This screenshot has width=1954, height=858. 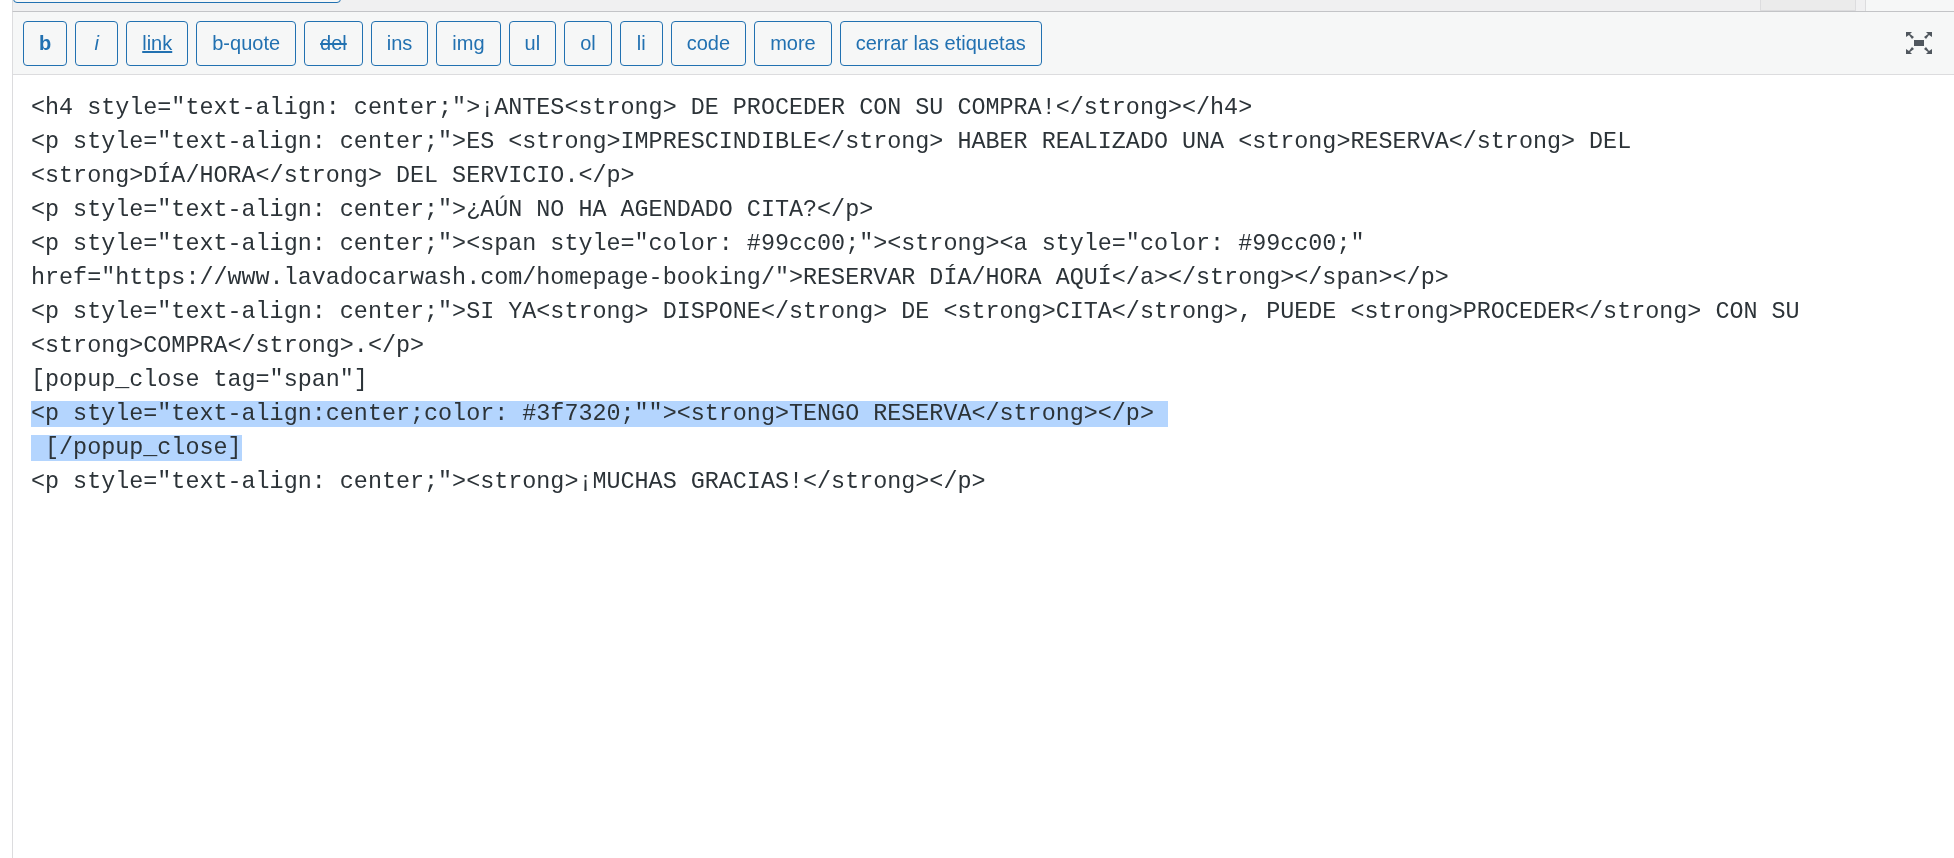 What do you see at coordinates (333, 176) in the screenshot?
I see `code-line: <strong>DÍA/HORA</strong> DEL SERVICIO.</p>` at bounding box center [333, 176].